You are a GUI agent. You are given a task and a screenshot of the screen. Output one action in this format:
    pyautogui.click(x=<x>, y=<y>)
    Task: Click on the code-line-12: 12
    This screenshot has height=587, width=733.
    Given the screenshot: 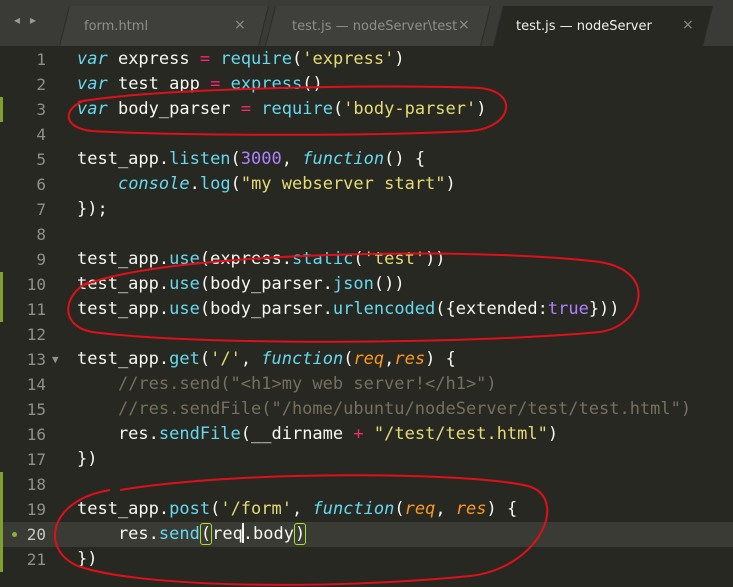 What is the action you would take?
    pyautogui.click(x=366, y=334)
    